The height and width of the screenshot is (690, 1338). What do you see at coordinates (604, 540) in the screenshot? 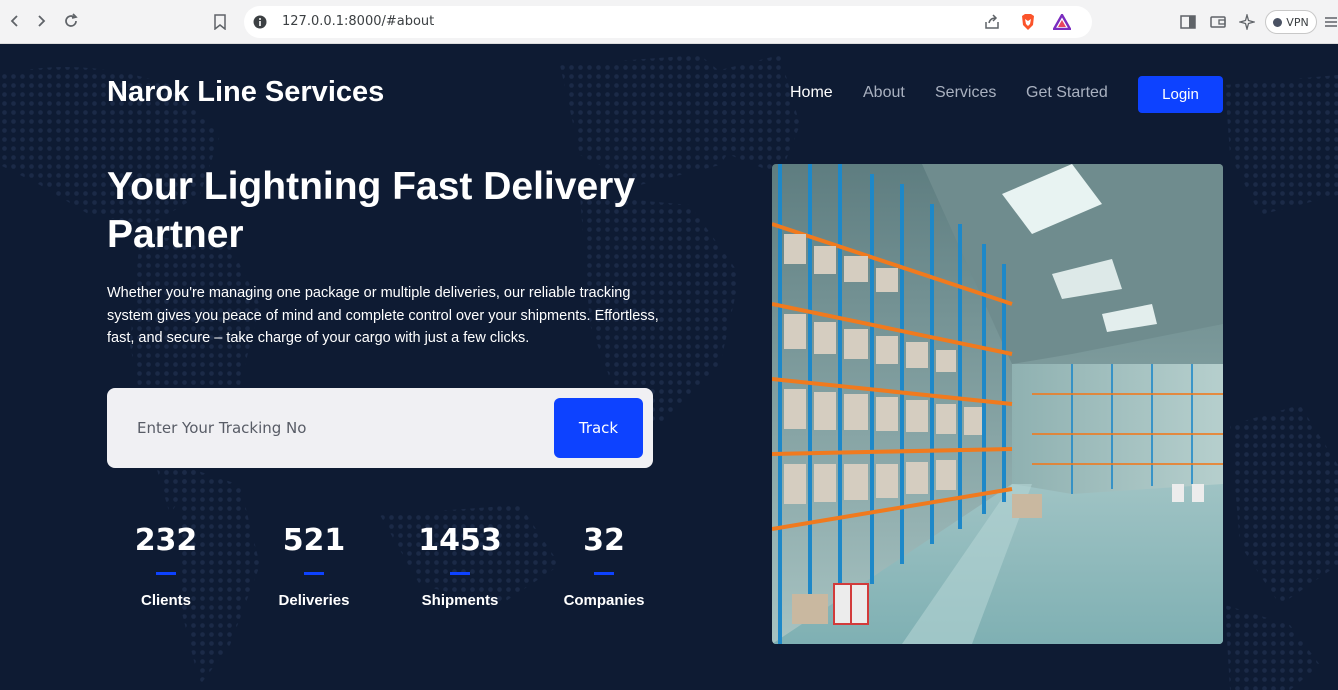
I see `stat-value: 32` at bounding box center [604, 540].